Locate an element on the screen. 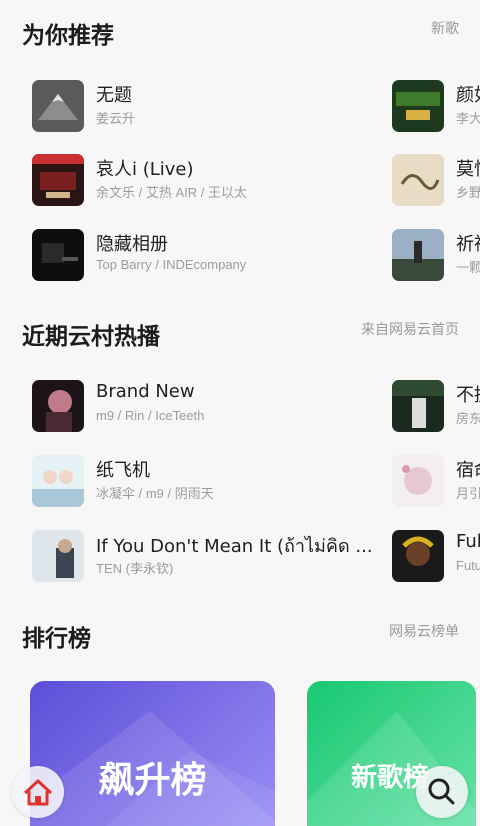 This screenshot has width=480, height=826. list-item: 不提 房东 is located at coordinates (436, 405).